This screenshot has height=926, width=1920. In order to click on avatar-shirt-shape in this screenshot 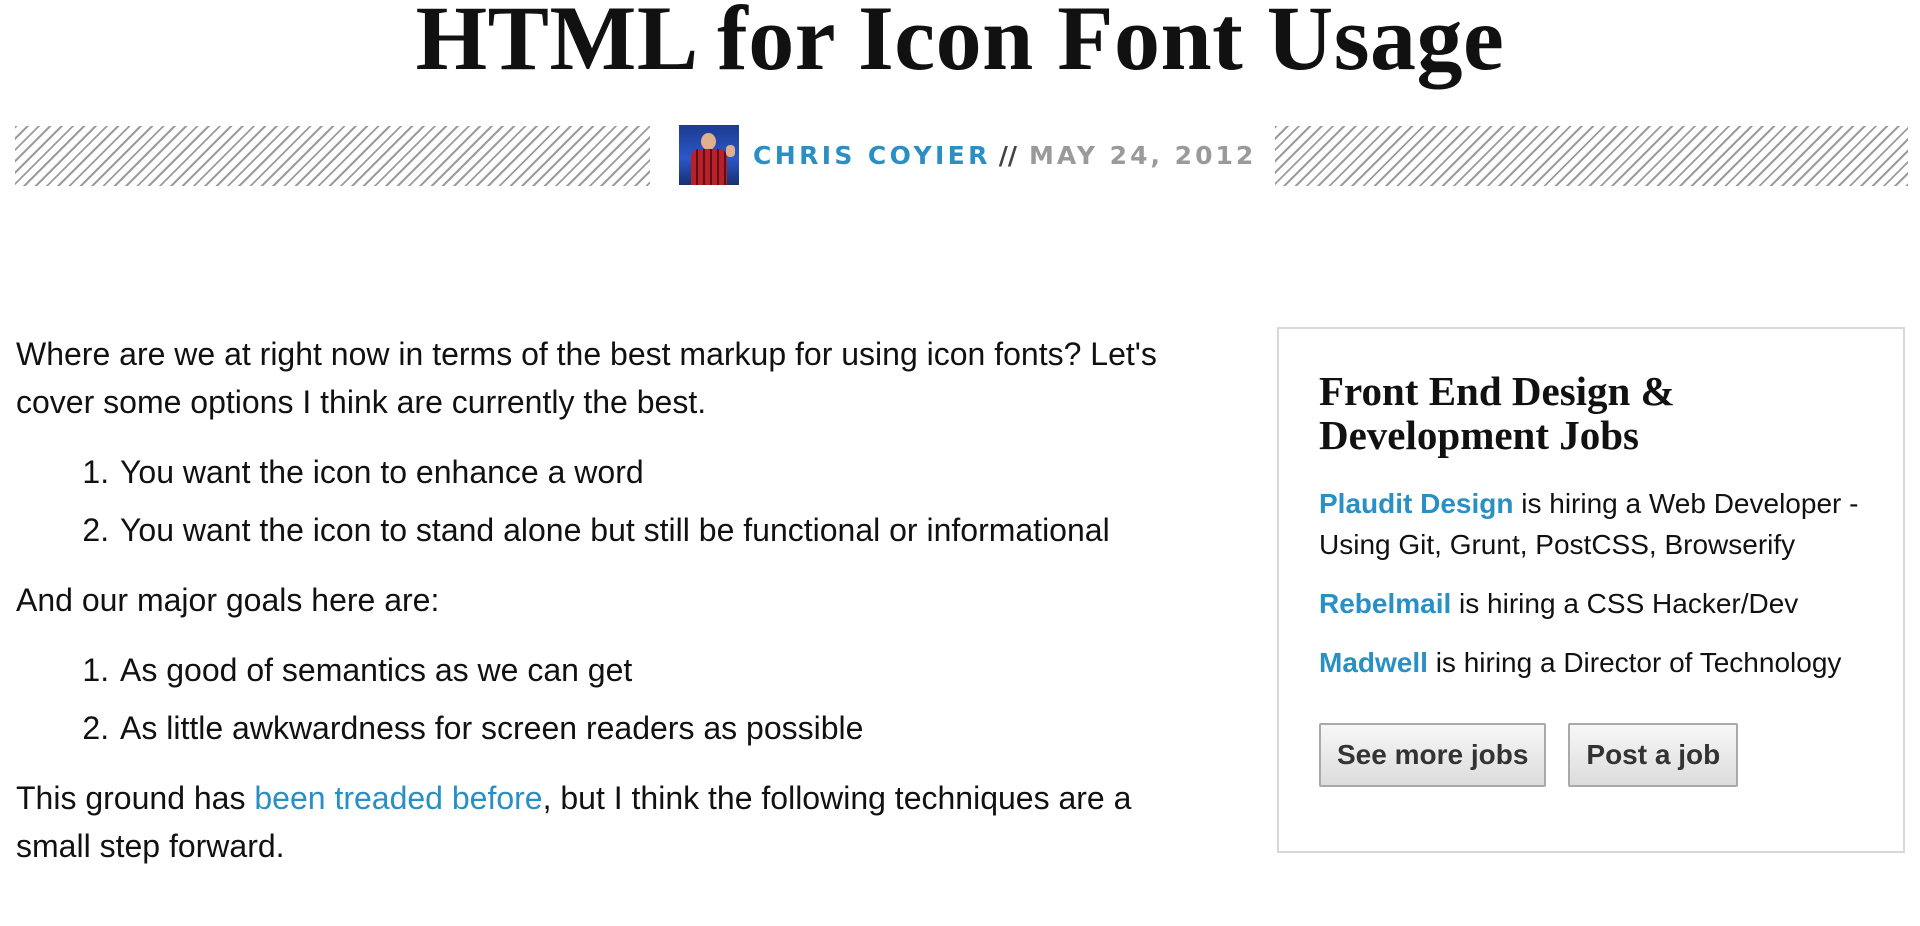, I will do `click(709, 167)`.